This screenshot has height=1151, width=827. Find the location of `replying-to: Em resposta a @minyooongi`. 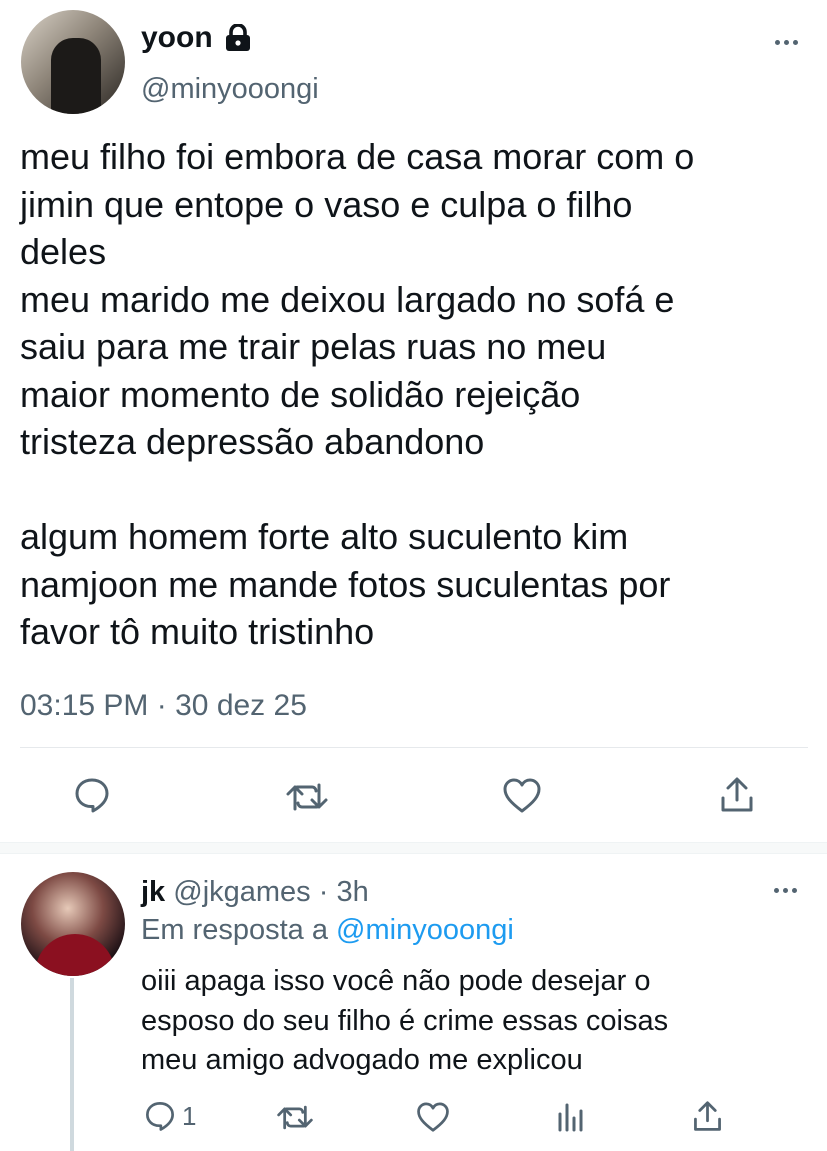

replying-to: Em resposta a @minyooongi is located at coordinates (327, 930).